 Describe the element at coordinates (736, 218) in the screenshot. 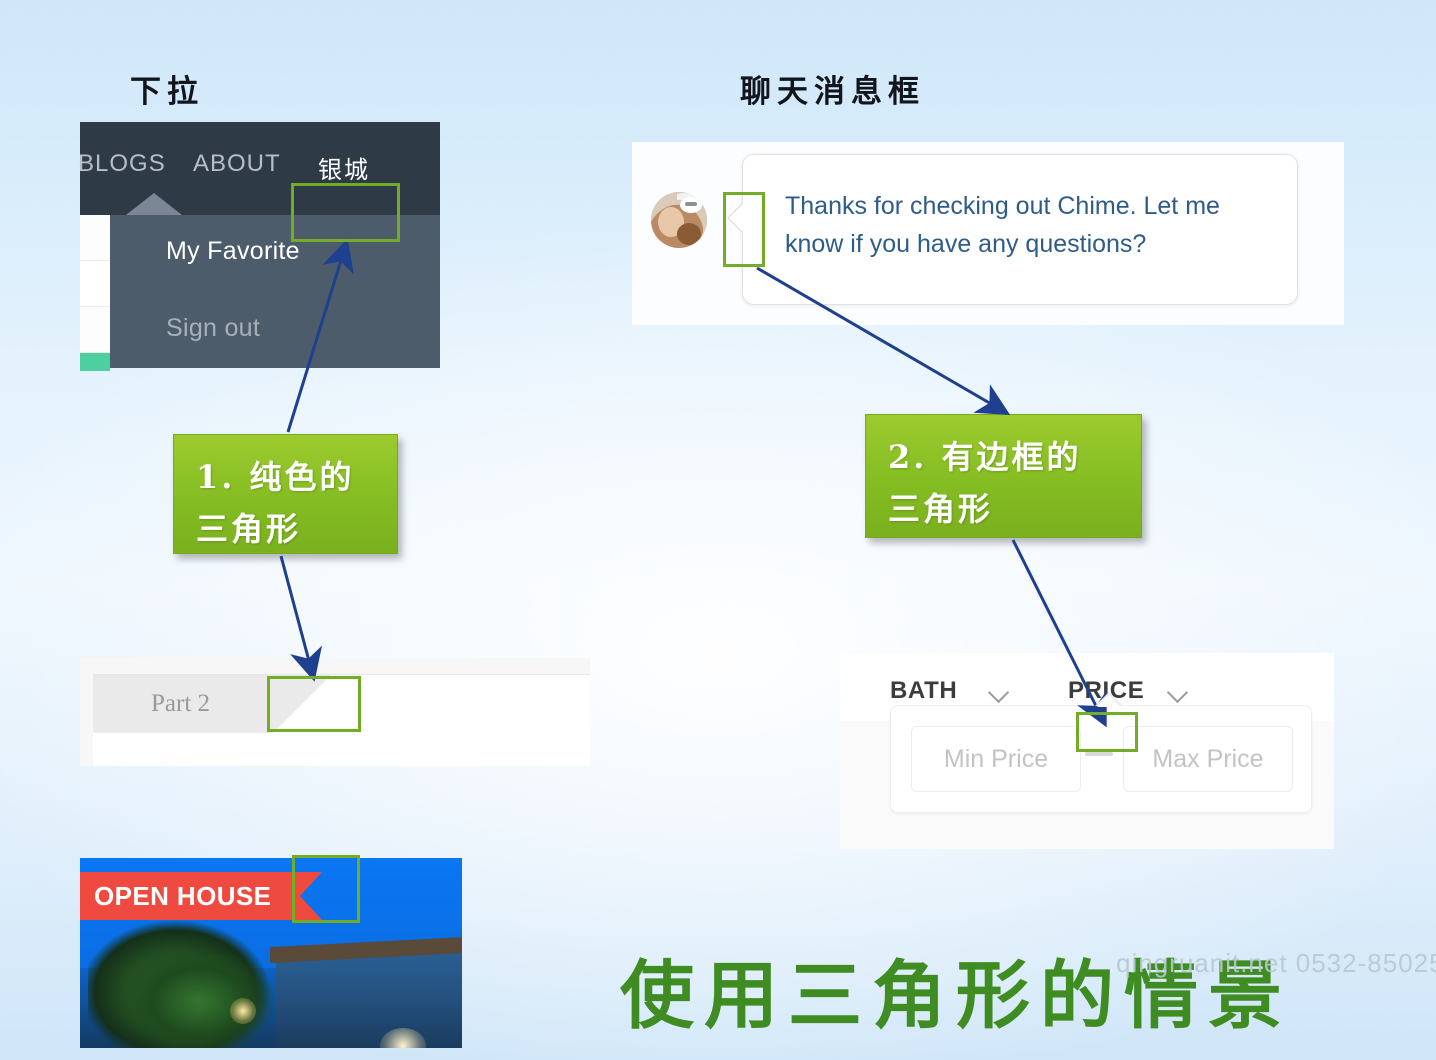

I see `triangle-left-outlined-icon` at that location.